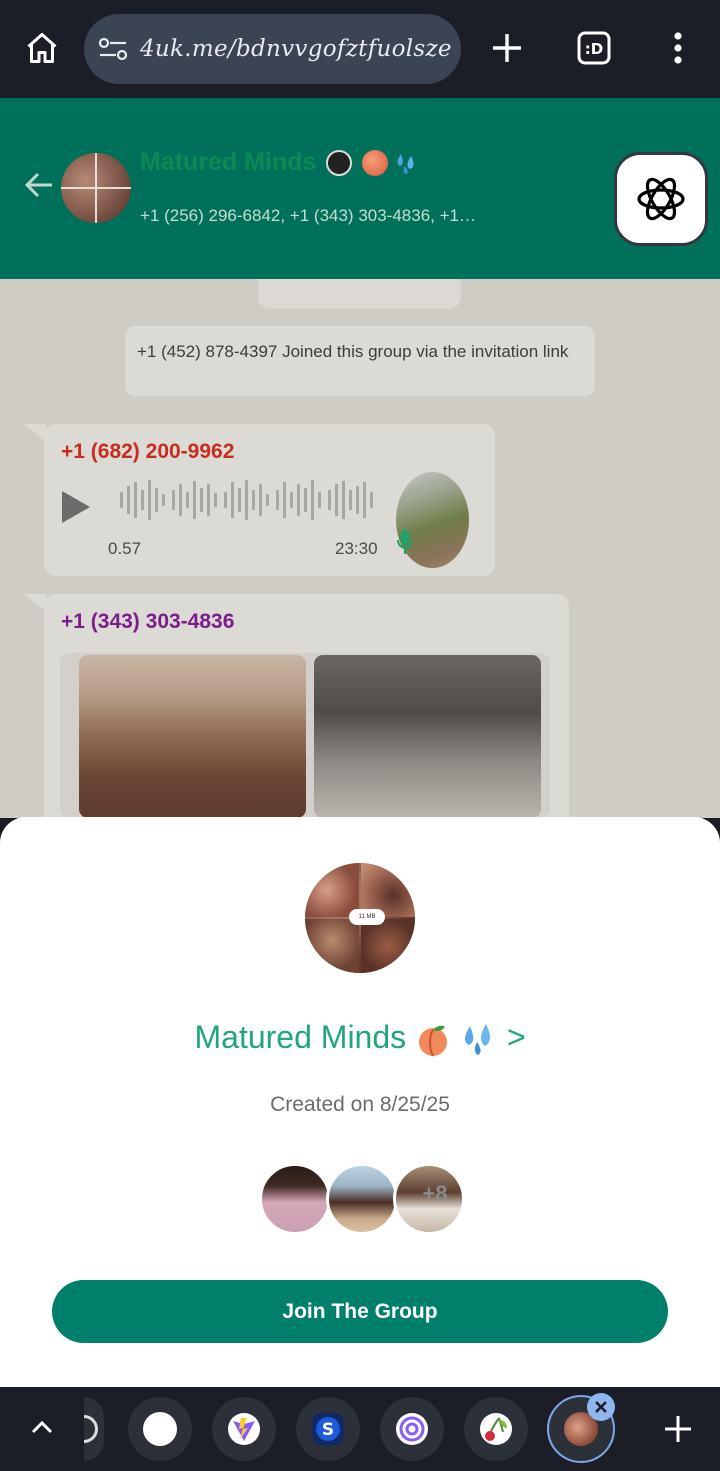 The width and height of the screenshot is (720, 1471). Describe the element at coordinates (296, 49) in the screenshot. I see `url-text: 4uk.me/bdnvvgofztfuolszex0cl` at that location.